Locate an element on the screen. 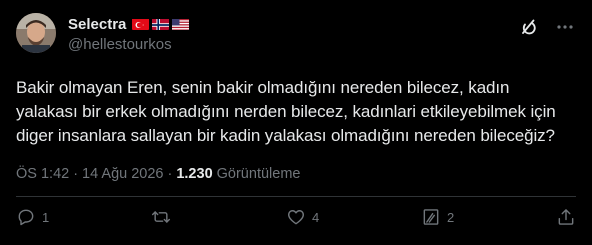  norway-flag-icon is located at coordinates (161, 24).